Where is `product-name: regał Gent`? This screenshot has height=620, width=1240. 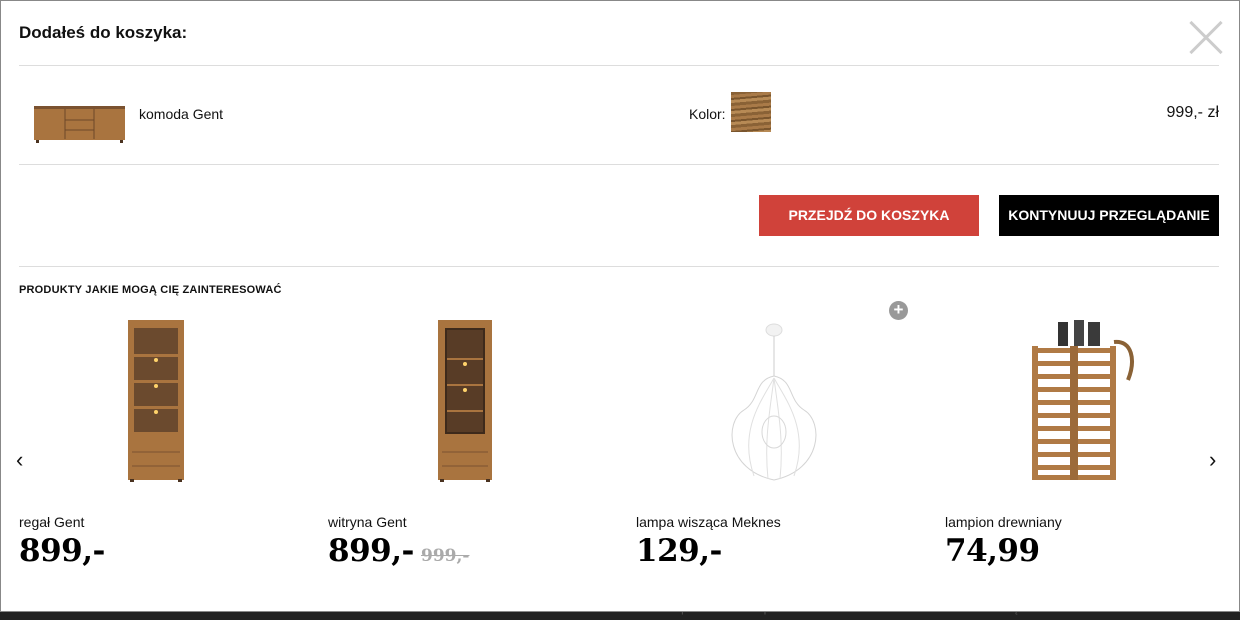
product-name: regał Gent is located at coordinates (51, 522).